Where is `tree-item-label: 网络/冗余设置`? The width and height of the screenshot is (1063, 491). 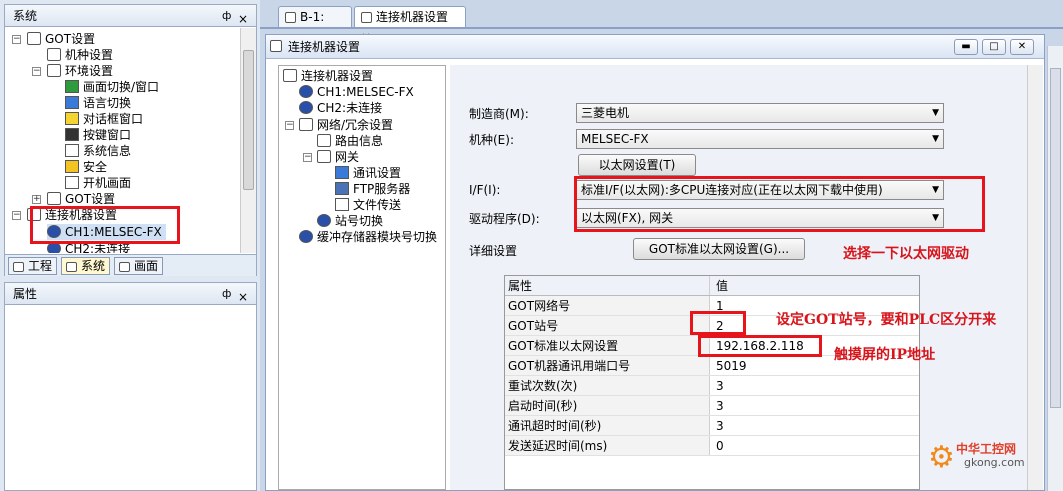 tree-item-label: 网络/冗余设置 is located at coordinates (355, 125).